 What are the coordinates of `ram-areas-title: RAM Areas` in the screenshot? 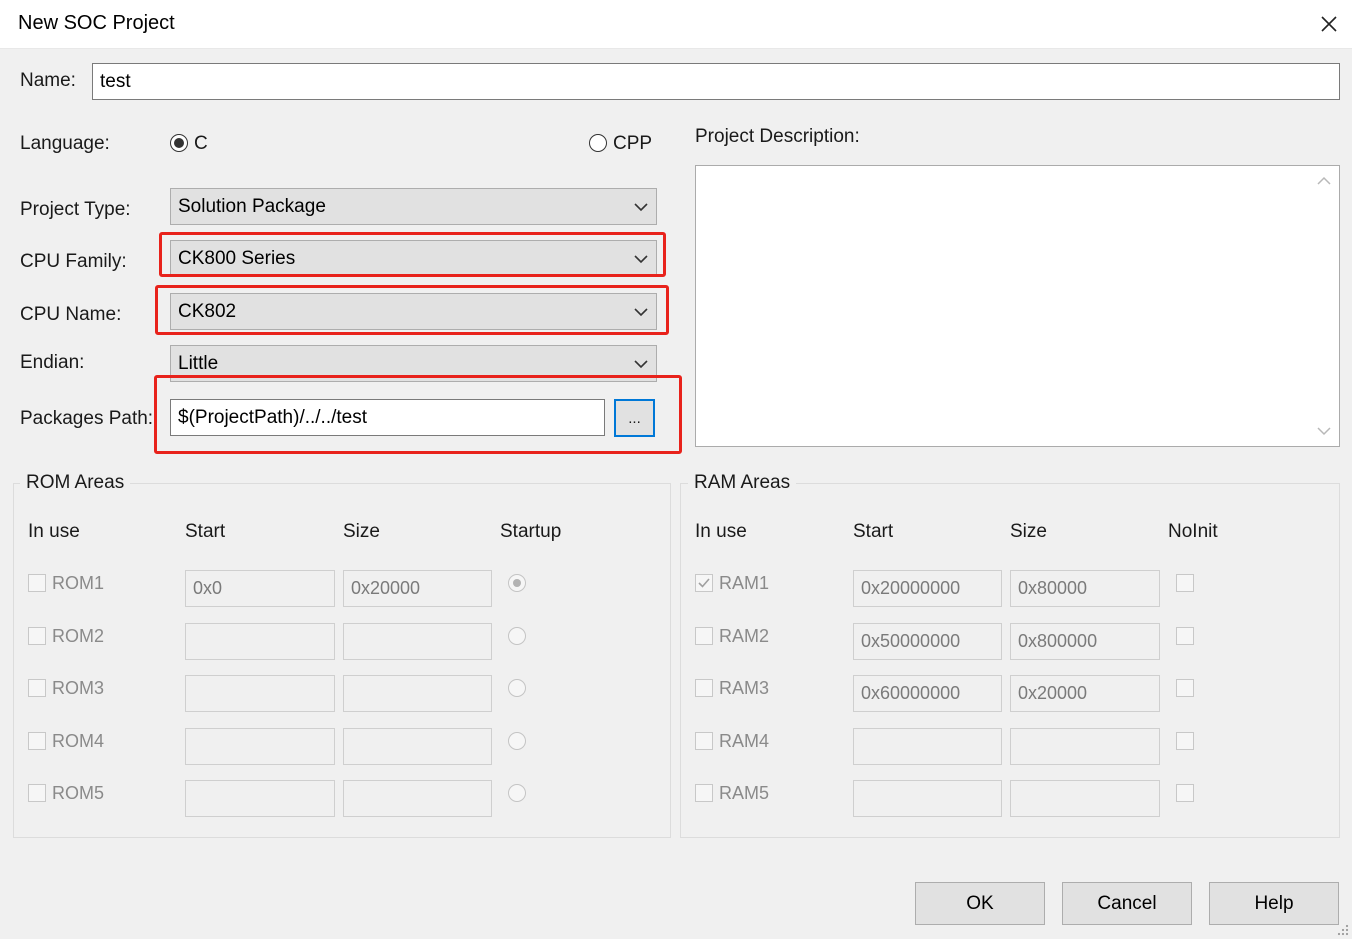 It's located at (742, 483).